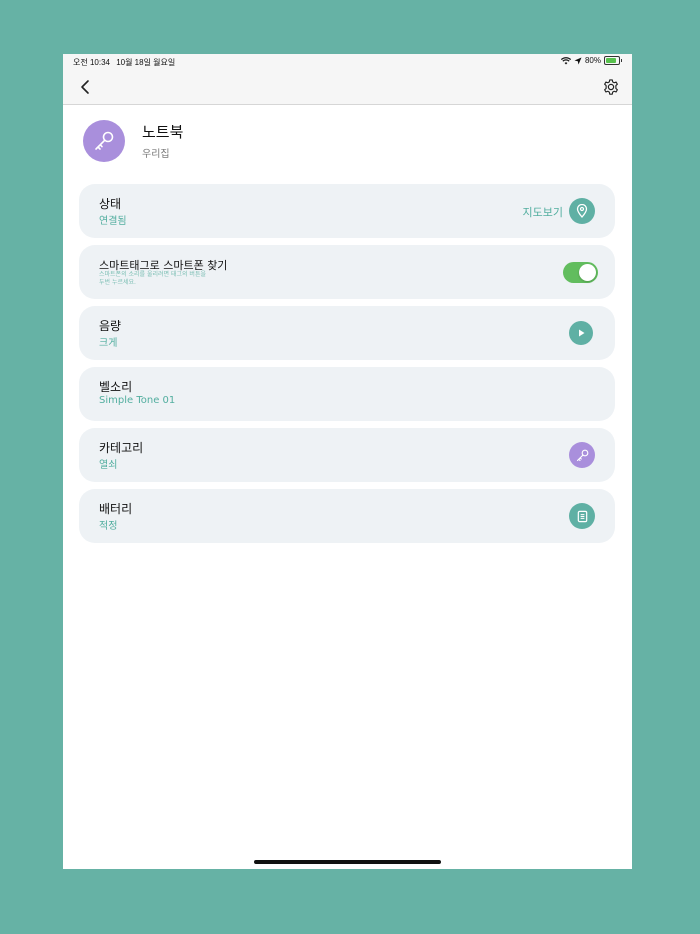 This screenshot has width=700, height=934. I want to click on category-icon-button, so click(582, 455).